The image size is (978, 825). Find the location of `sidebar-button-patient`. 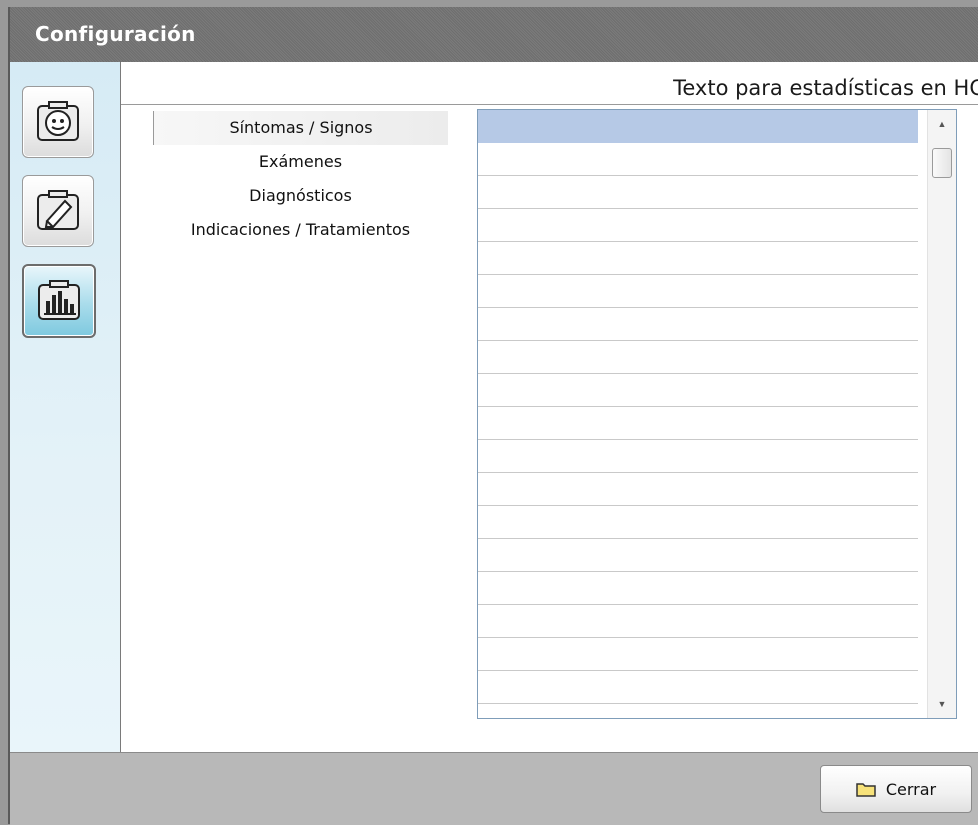

sidebar-button-patient is located at coordinates (58, 122).